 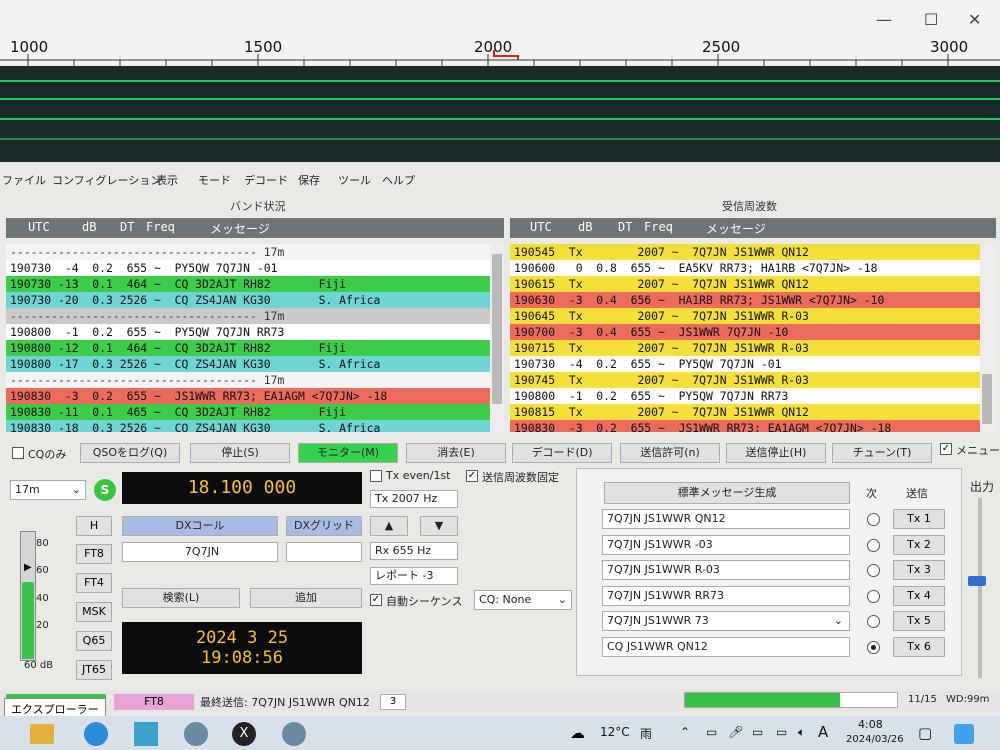 What do you see at coordinates (240, 453) in the screenshot?
I see `stop-button: 停止(S)` at bounding box center [240, 453].